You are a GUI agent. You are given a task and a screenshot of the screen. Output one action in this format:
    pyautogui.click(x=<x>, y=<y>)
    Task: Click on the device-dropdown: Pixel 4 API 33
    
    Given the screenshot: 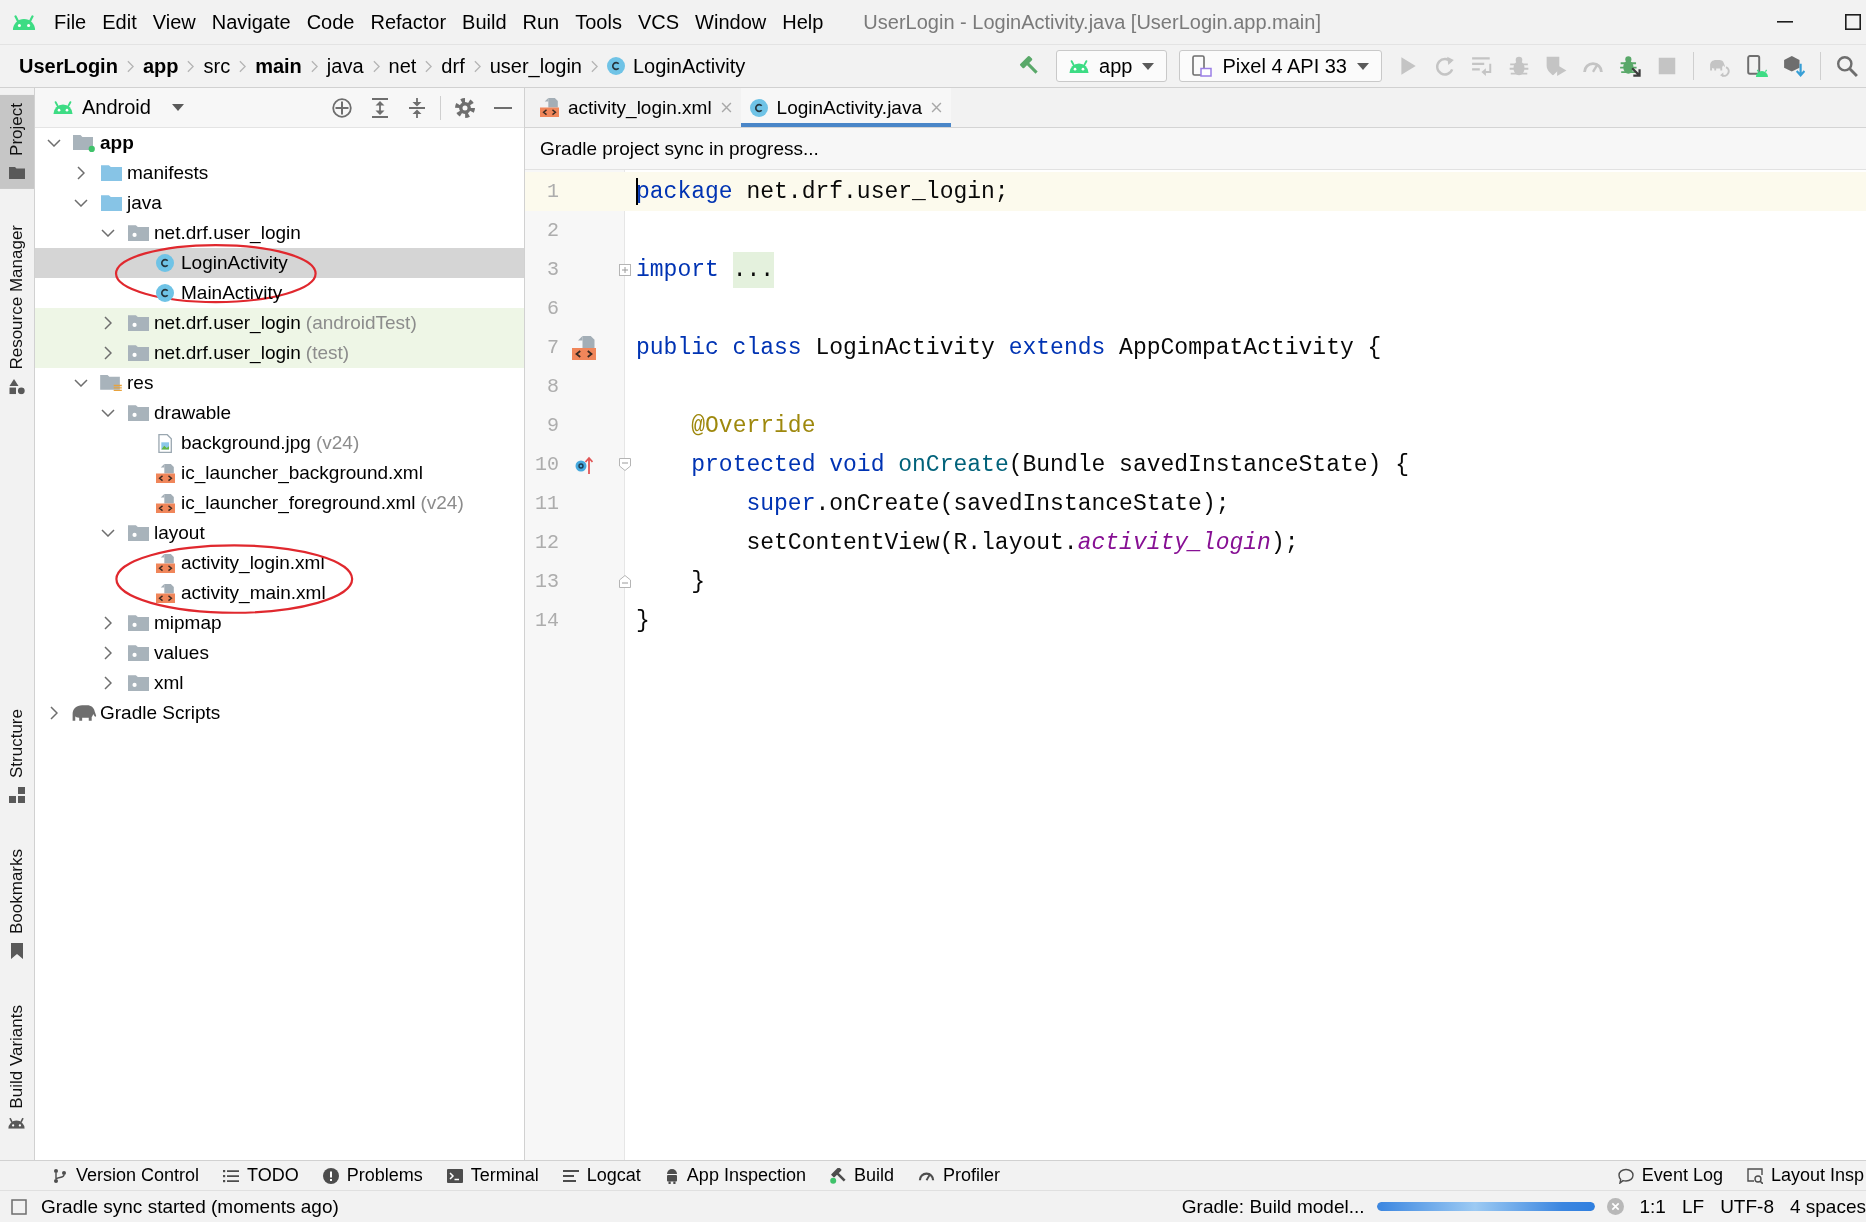 What is the action you would take?
    pyautogui.click(x=1280, y=66)
    